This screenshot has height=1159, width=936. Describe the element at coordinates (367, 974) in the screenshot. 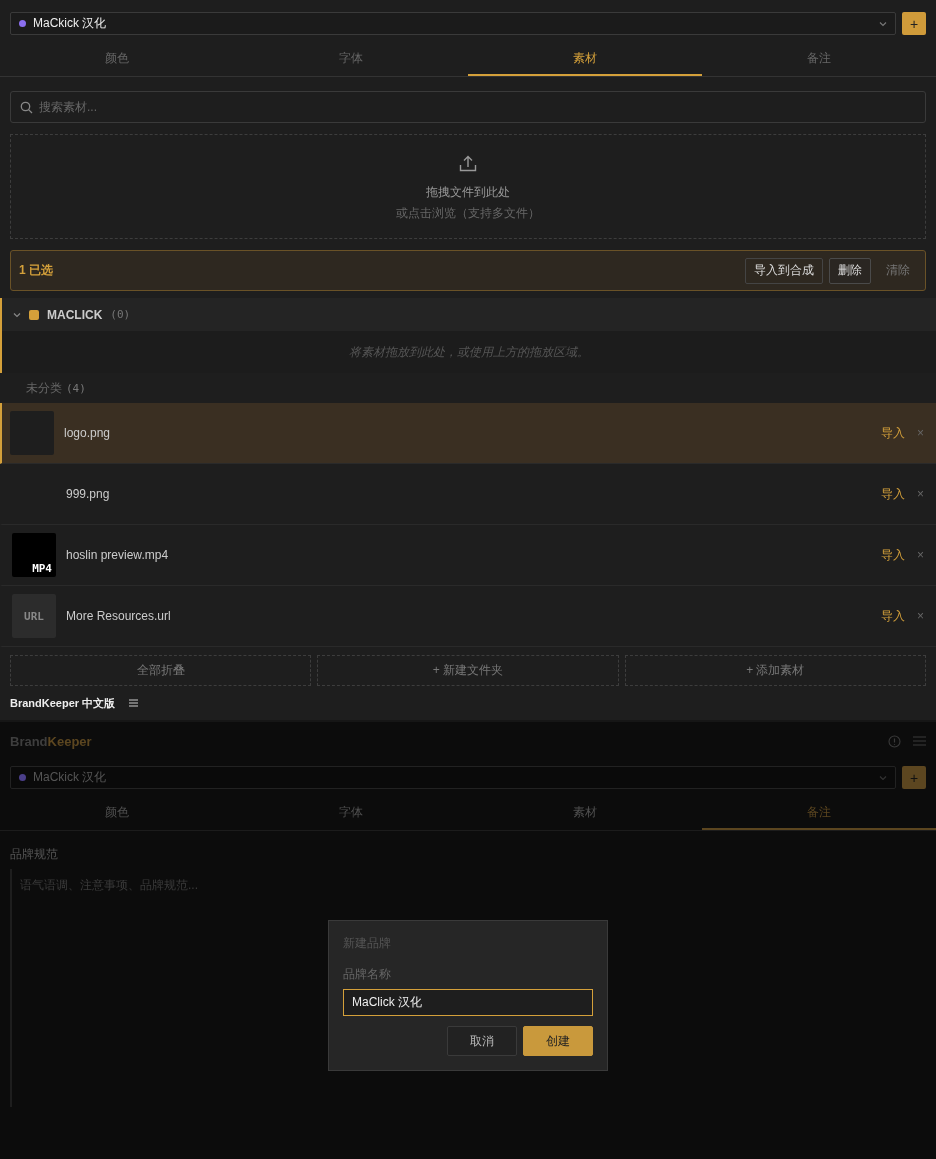

I see `field-label: 品牌名称` at that location.